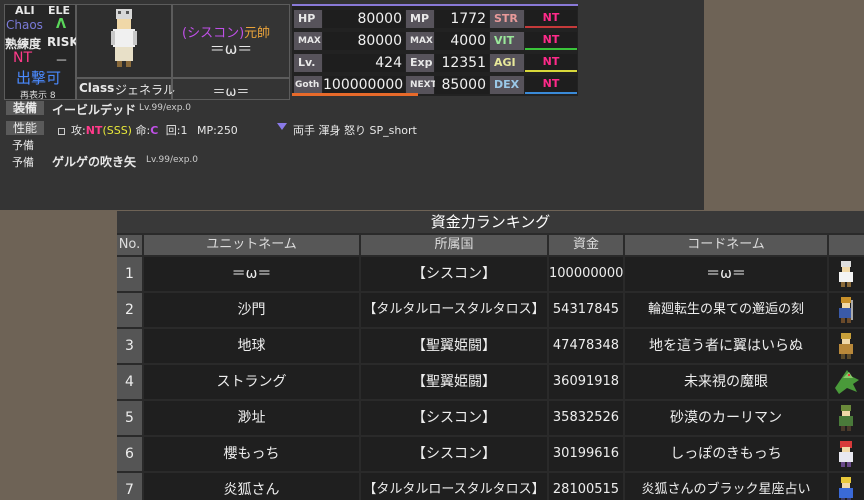 The image size is (864, 500). I want to click on funds-cell: 100000000, so click(587, 274).